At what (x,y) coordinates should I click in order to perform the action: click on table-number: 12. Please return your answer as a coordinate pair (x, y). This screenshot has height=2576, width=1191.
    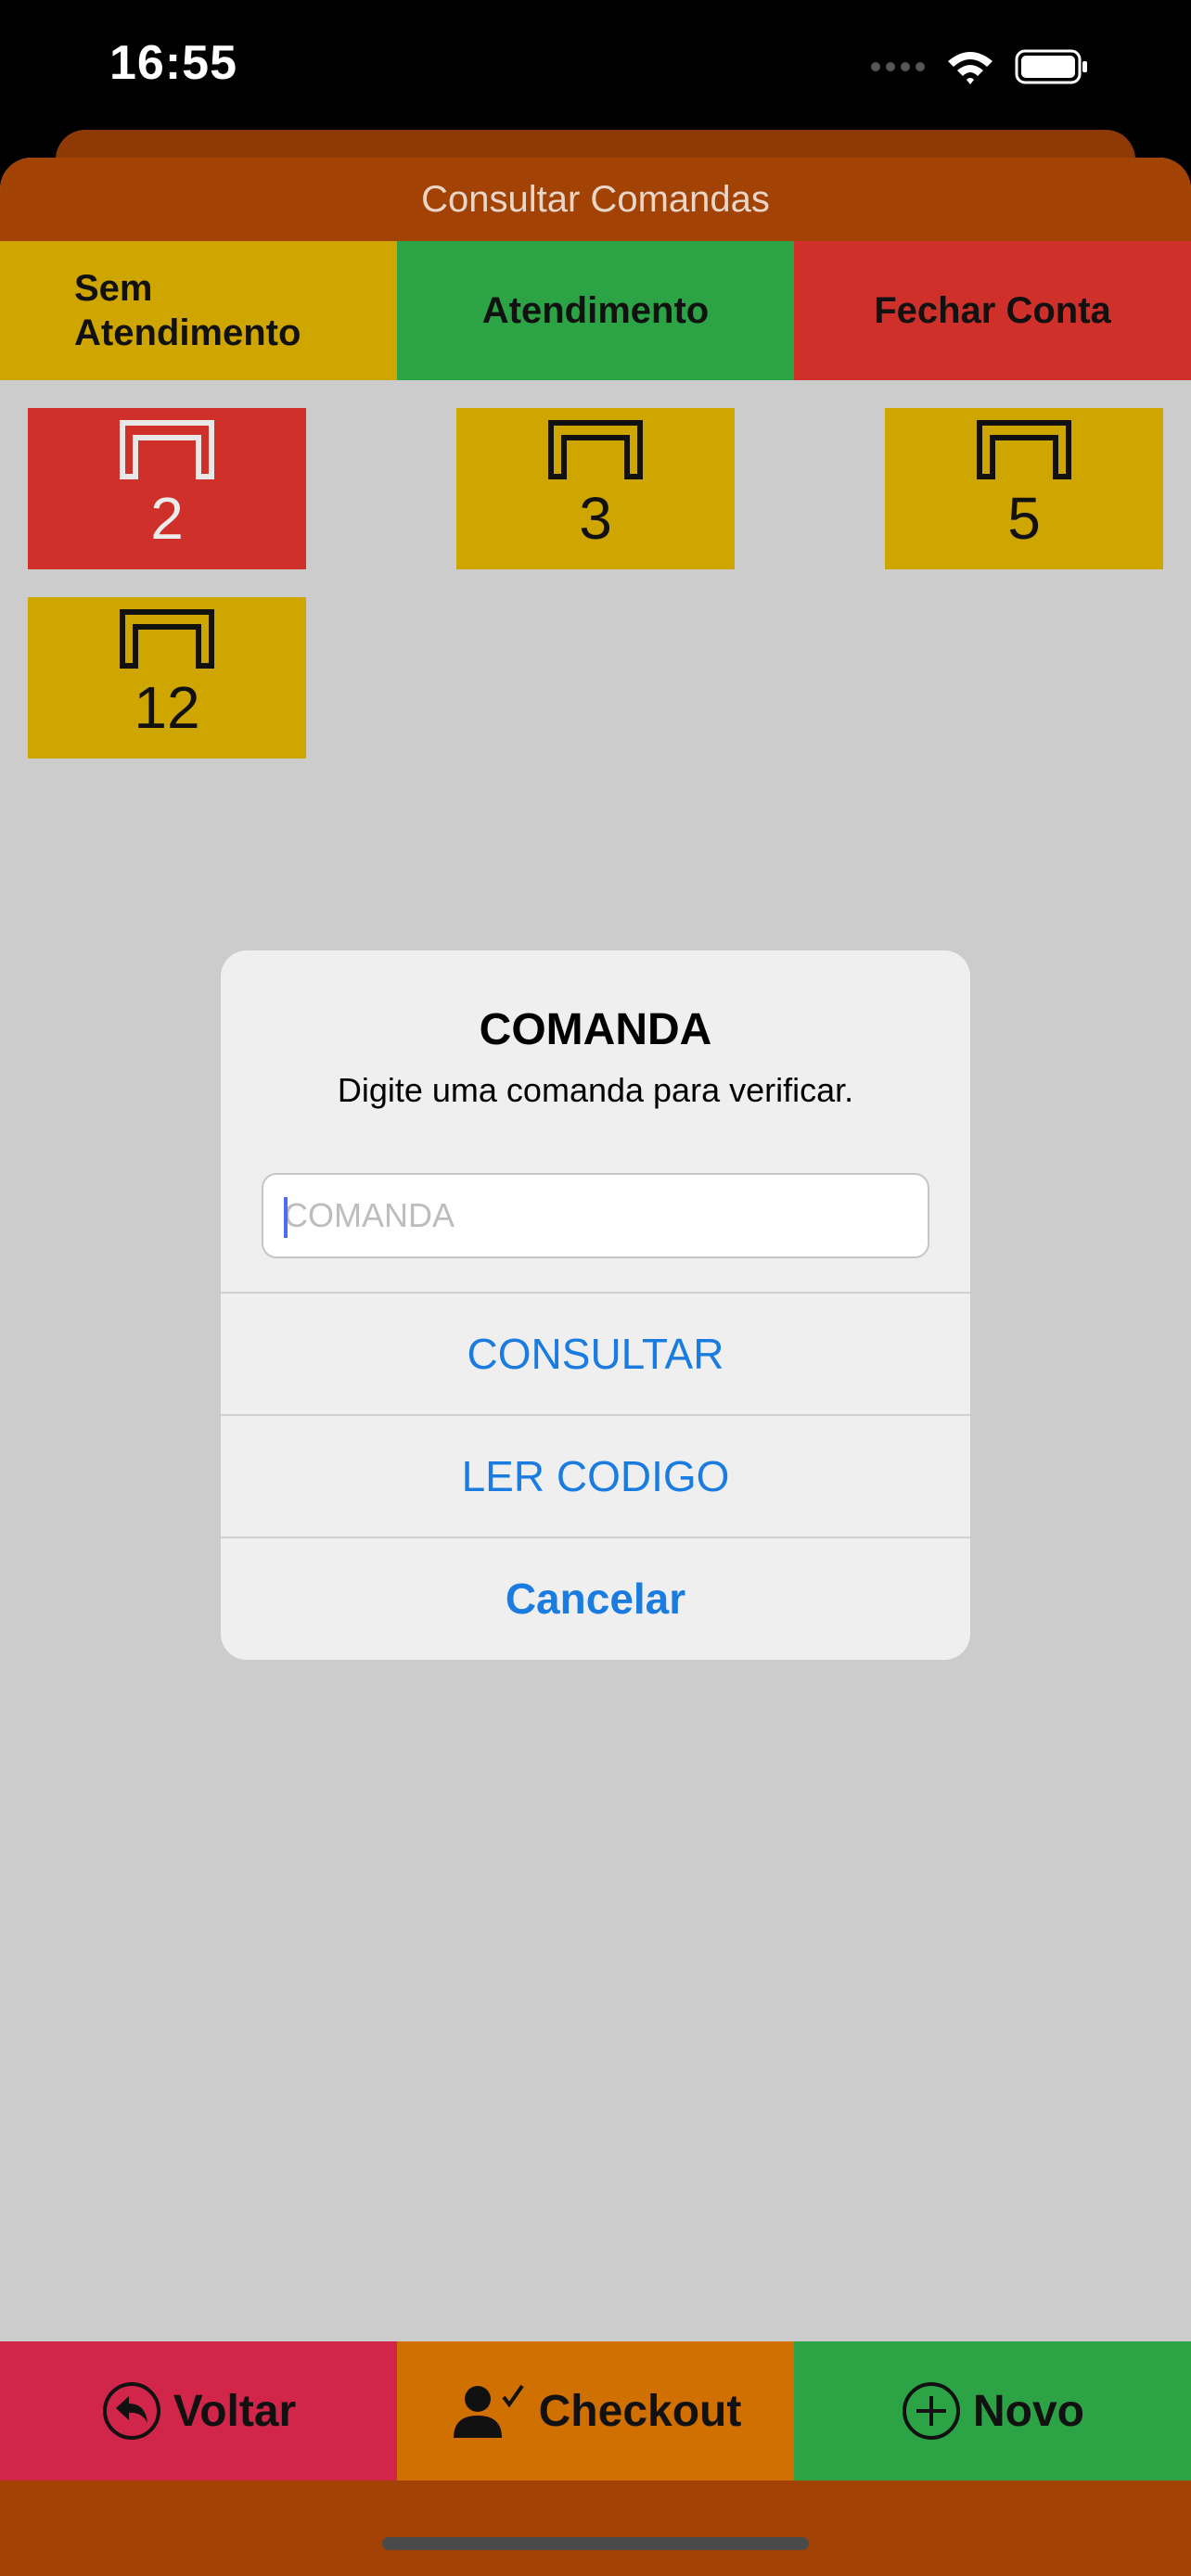
    Looking at the image, I should click on (167, 707).